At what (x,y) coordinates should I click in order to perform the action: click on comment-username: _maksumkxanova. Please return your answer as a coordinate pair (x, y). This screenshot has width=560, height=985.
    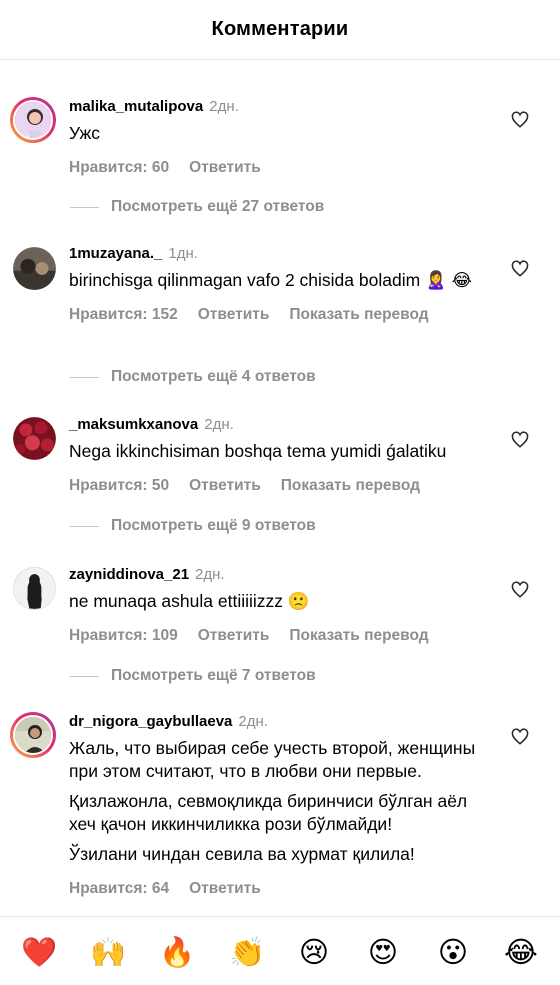
    Looking at the image, I should click on (133, 424).